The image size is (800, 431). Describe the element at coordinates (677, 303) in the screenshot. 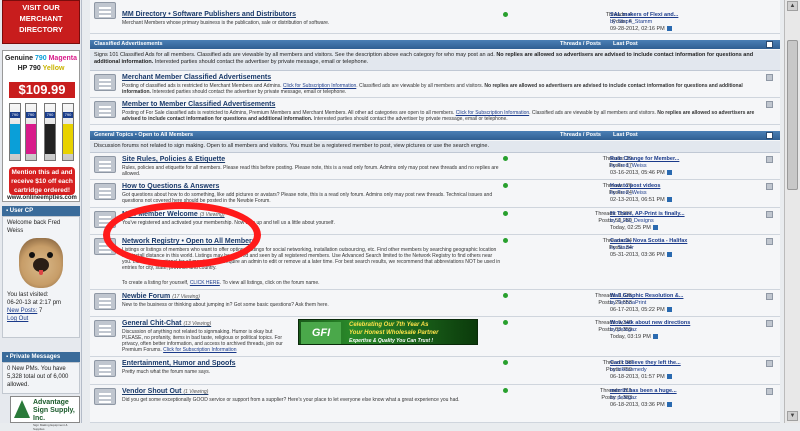

I see `last-post-author-link: by TechnaPrint` at that location.